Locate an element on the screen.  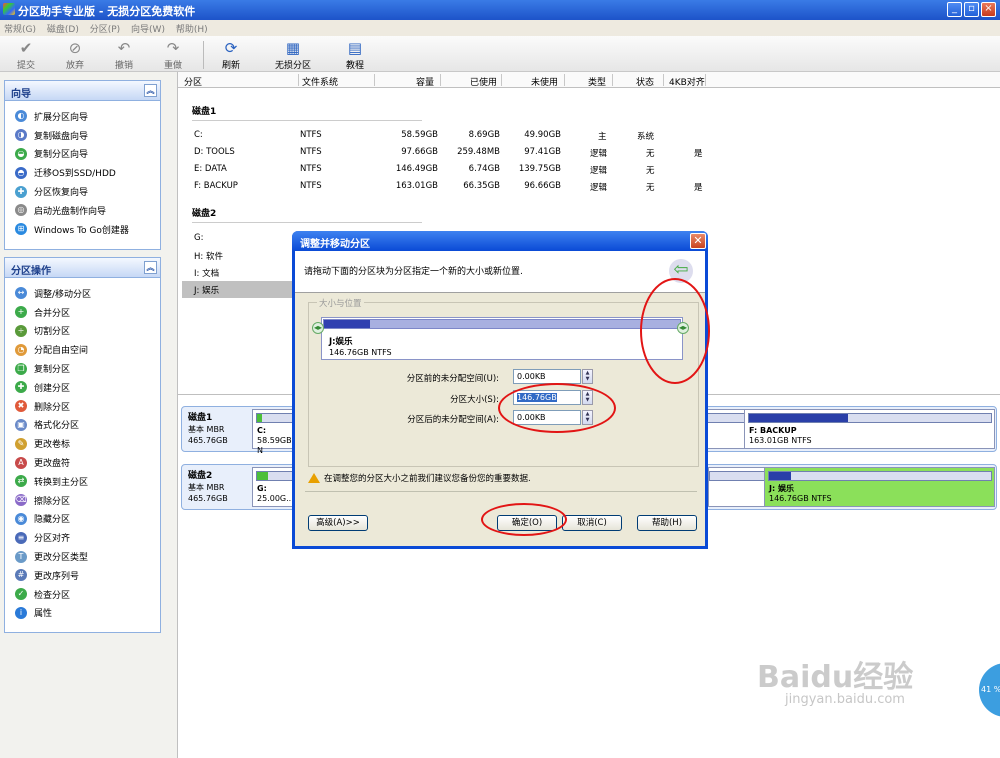
discard-button: ⊘ 放弃 is located at coordinates (75, 55).